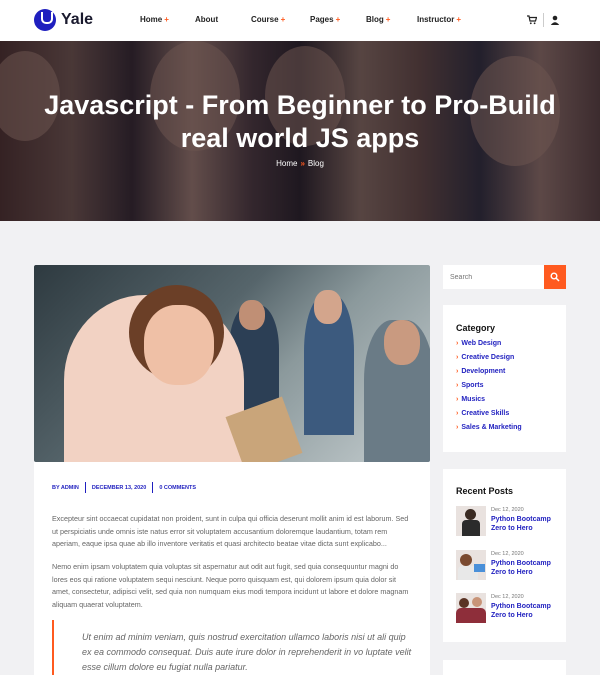 The image size is (600, 675). What do you see at coordinates (478, 343) in the screenshot?
I see `category-item-web-design: › Web Design` at bounding box center [478, 343].